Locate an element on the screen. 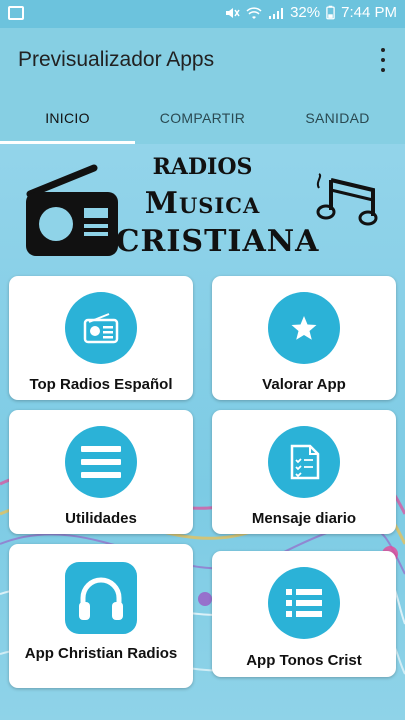 Image resolution: width=405 pixels, height=720 pixels. card-label: App Tonos Crist is located at coordinates (304, 660).